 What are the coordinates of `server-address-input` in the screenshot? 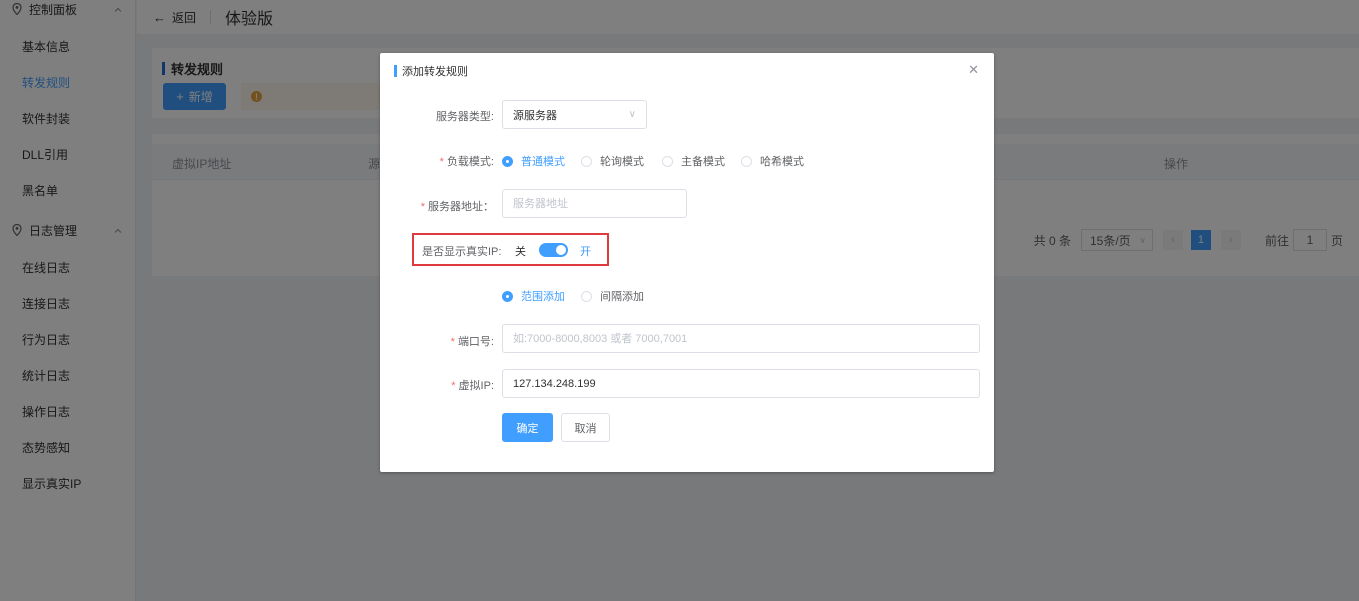 It's located at (594, 203).